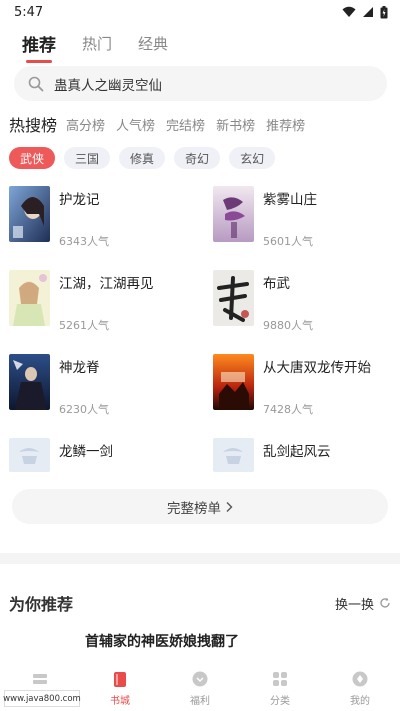  What do you see at coordinates (104, 467) in the screenshot?
I see `book-item: 龙鳞一剑` at bounding box center [104, 467].